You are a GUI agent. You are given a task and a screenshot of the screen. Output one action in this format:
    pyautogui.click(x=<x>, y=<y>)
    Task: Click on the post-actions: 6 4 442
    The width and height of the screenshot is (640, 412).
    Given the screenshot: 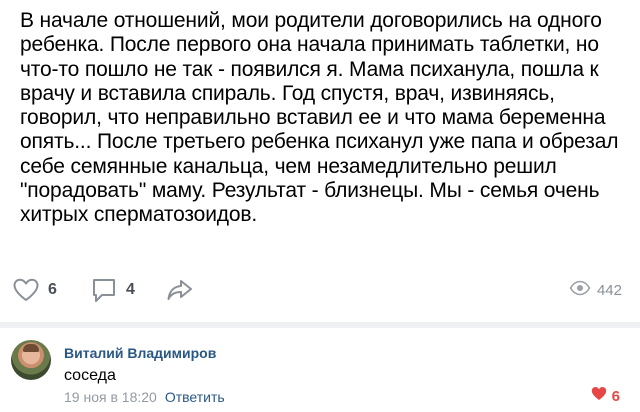 What is the action you would take?
    pyautogui.click(x=320, y=290)
    